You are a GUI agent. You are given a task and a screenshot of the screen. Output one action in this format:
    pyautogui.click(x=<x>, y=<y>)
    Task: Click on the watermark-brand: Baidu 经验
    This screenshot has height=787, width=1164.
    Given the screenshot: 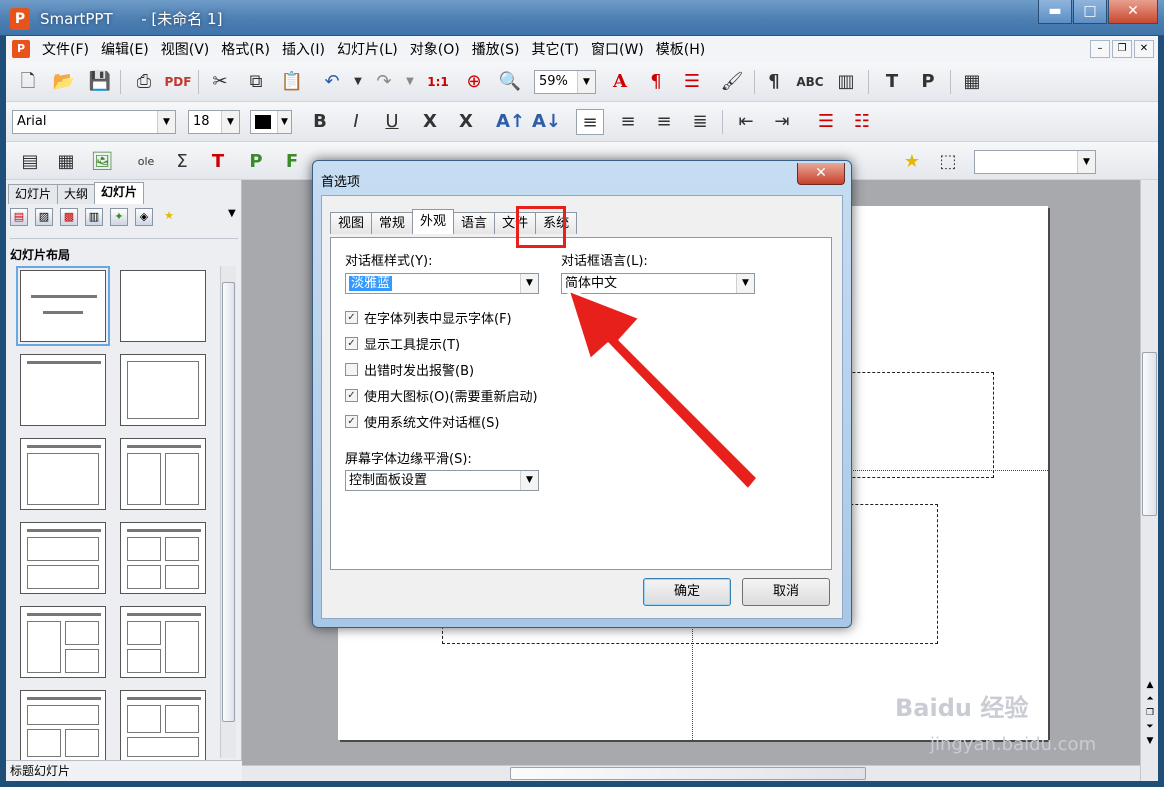 What is the action you would take?
    pyautogui.click(x=962, y=708)
    